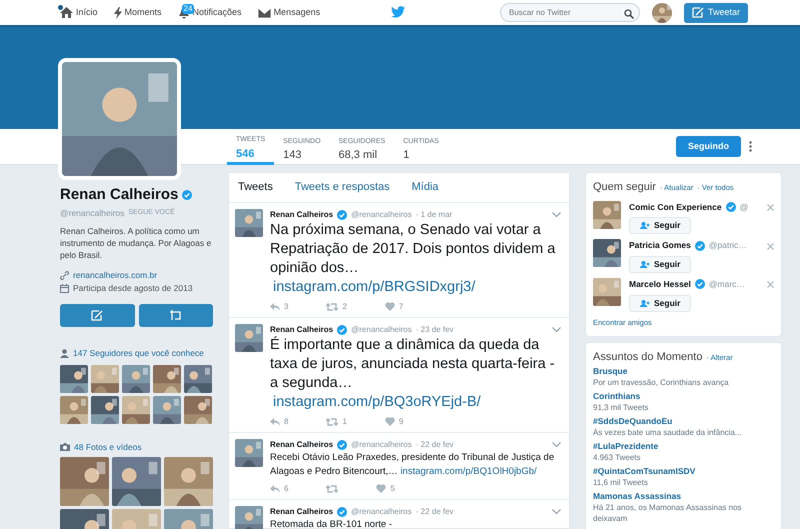 Image resolution: width=800 pixels, height=529 pixels. What do you see at coordinates (133, 288) in the screenshot?
I see `join-date: Participa desde agosto de 2013` at bounding box center [133, 288].